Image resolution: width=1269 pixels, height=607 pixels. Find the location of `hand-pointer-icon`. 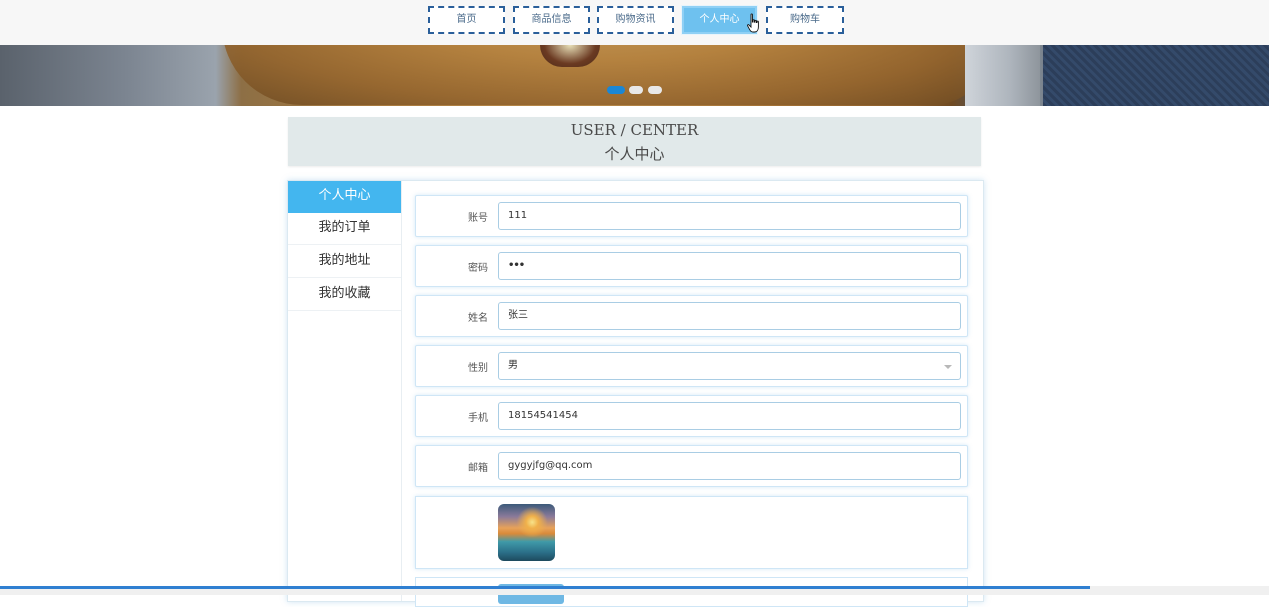

hand-pointer-icon is located at coordinates (753, 23).